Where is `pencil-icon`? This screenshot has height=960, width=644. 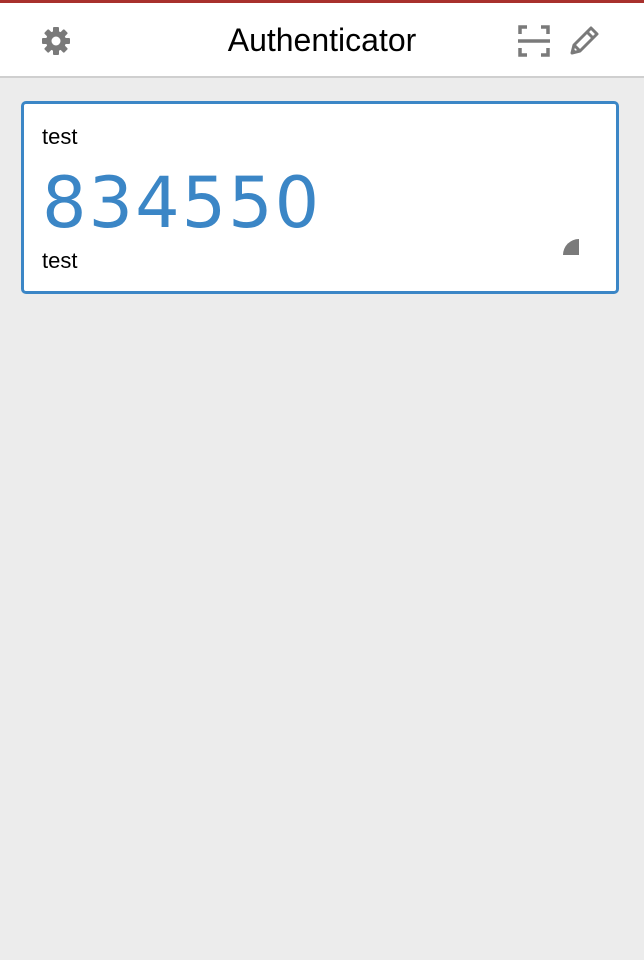
pencil-icon is located at coordinates (584, 40).